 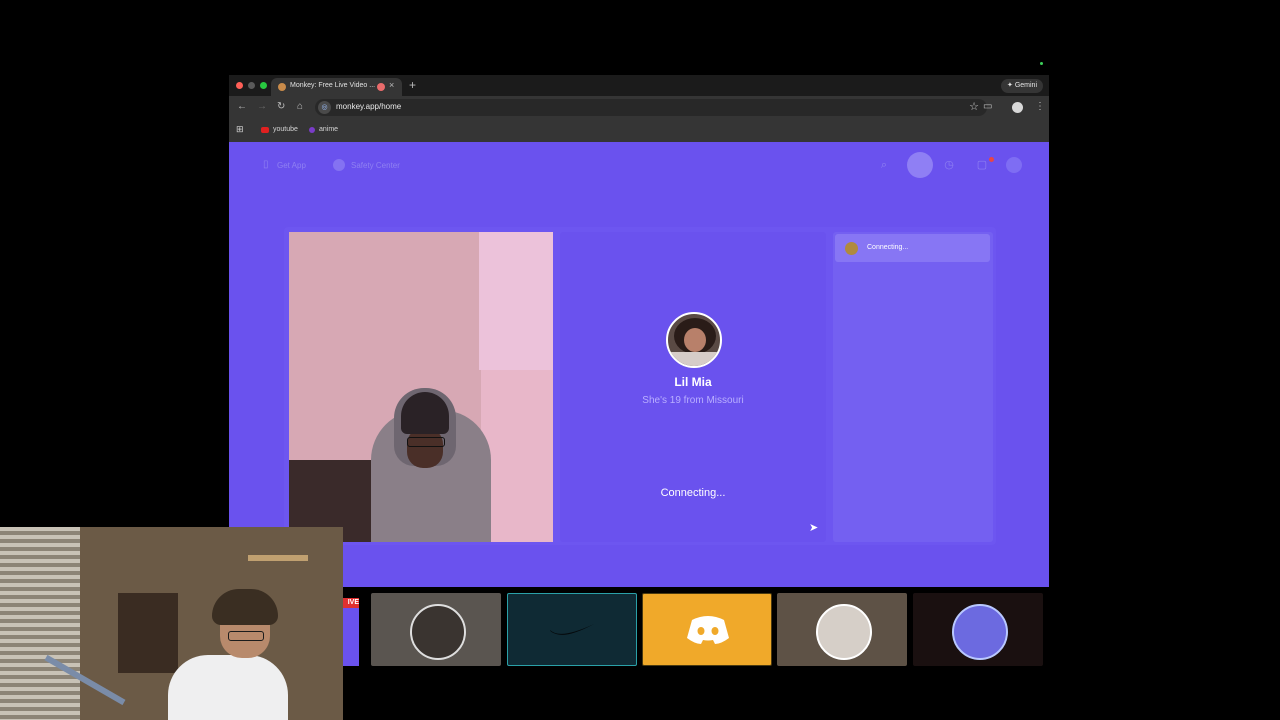 What do you see at coordinates (1022, 86) in the screenshot?
I see `gemini-button: ✦ Gemini` at bounding box center [1022, 86].